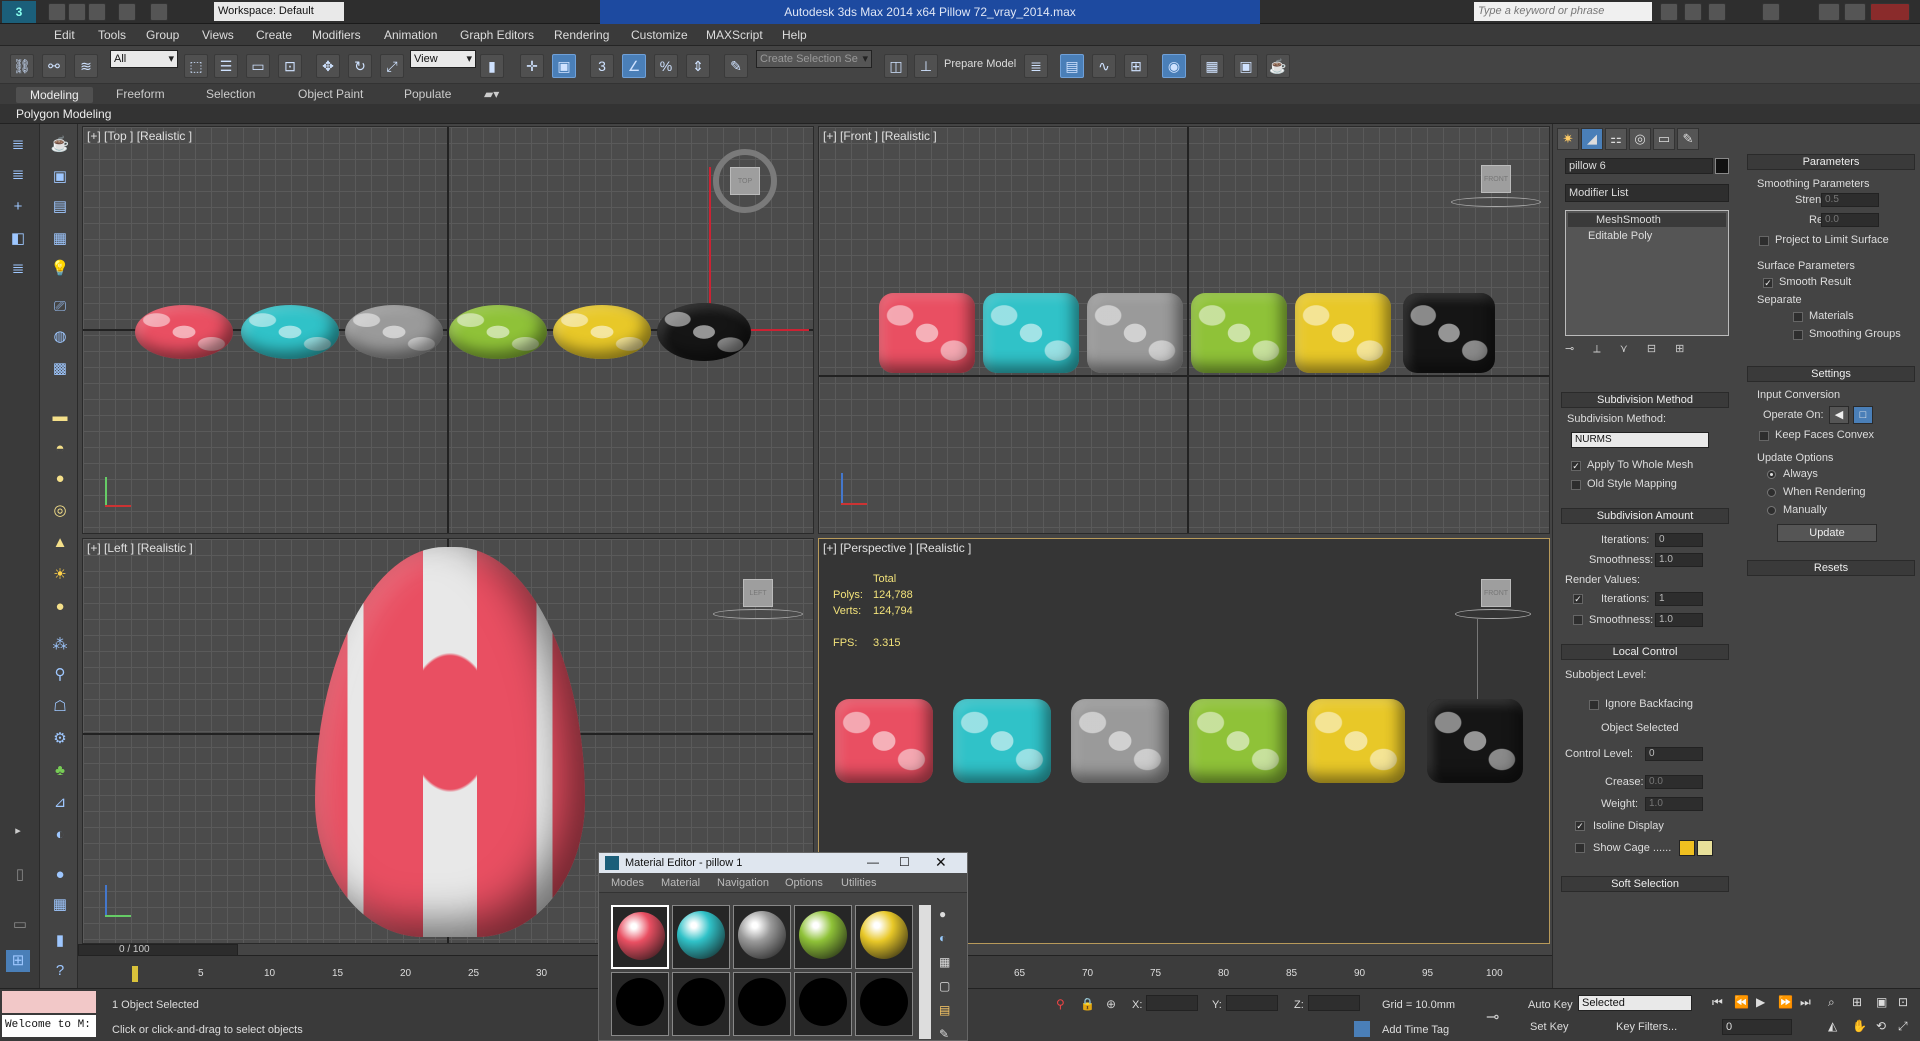 The width and height of the screenshot is (1920, 1041). Describe the element at coordinates (783, 863) in the screenshot. I see `material-editor-title: Material Editor - pillow 1` at that location.